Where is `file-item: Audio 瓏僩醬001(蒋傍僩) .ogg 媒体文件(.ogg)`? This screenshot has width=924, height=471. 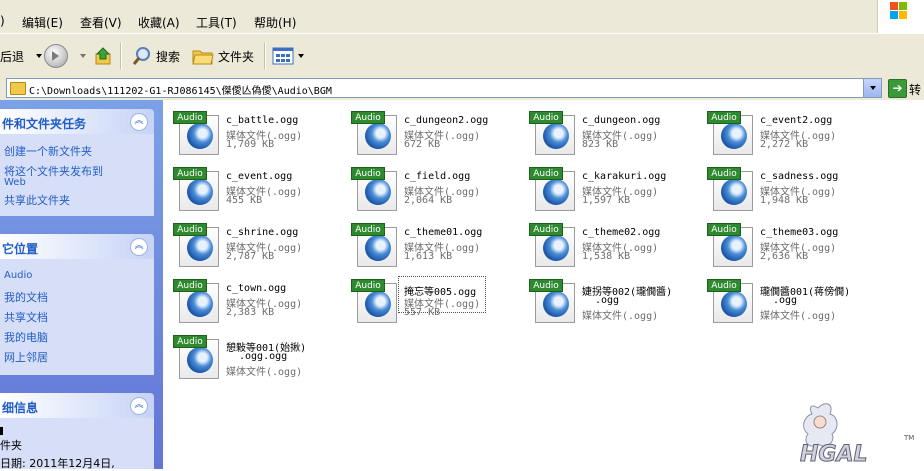
file-item: Audio 瓏僩醬001(蒋傍僩) .ogg 媒体文件(.ogg) is located at coordinates (787, 298).